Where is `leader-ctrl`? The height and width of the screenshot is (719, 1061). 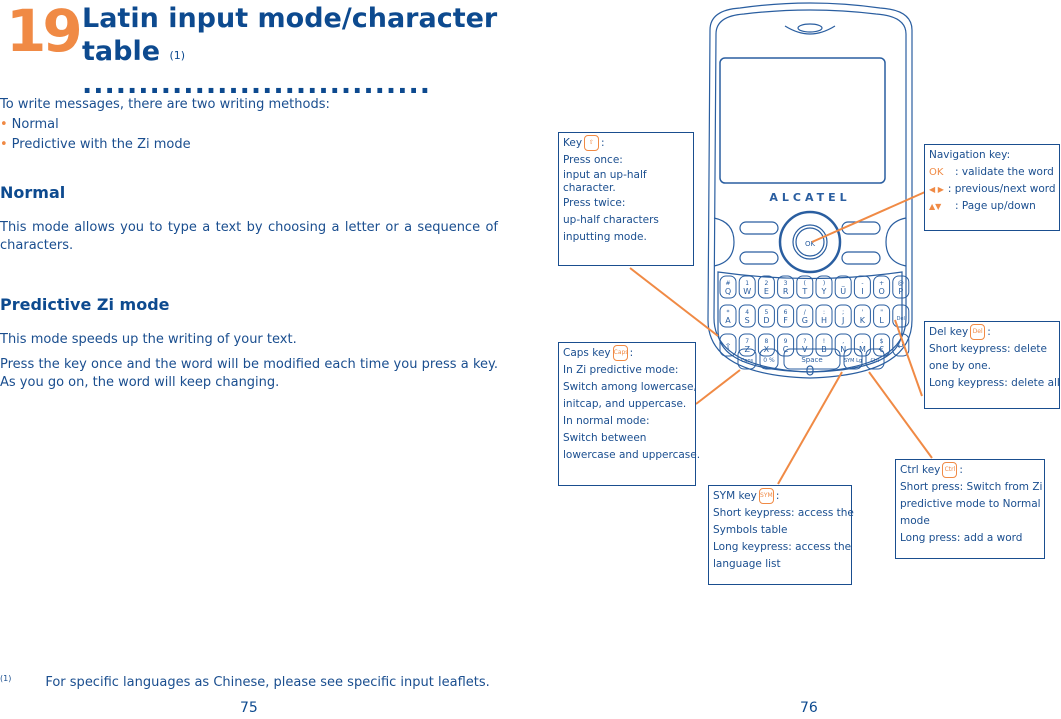
leader-ctrl is located at coordinates (900, 415).